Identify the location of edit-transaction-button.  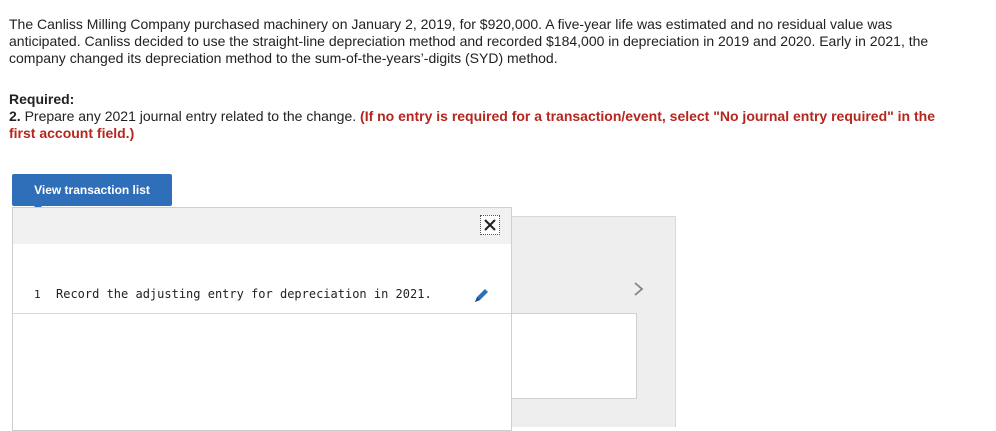
(481, 296).